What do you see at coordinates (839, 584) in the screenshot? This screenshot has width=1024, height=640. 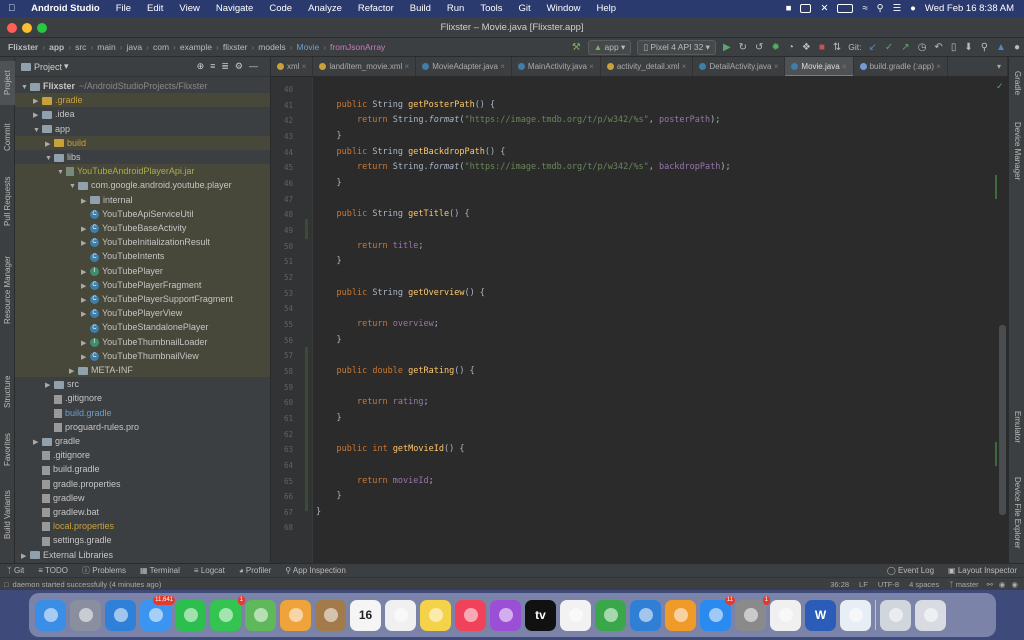 I see `caret-position: 36:28` at bounding box center [839, 584].